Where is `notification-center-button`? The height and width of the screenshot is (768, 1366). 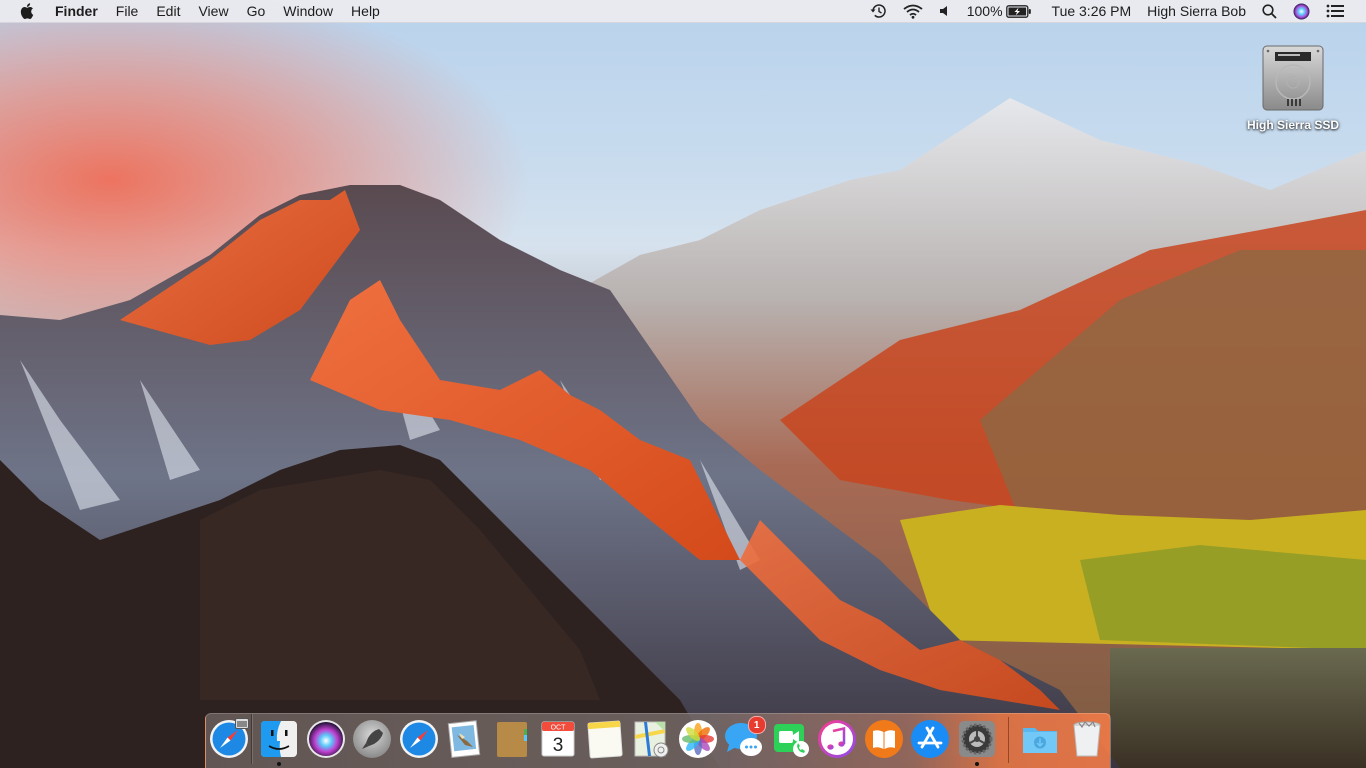 notification-center-button is located at coordinates (1335, 11).